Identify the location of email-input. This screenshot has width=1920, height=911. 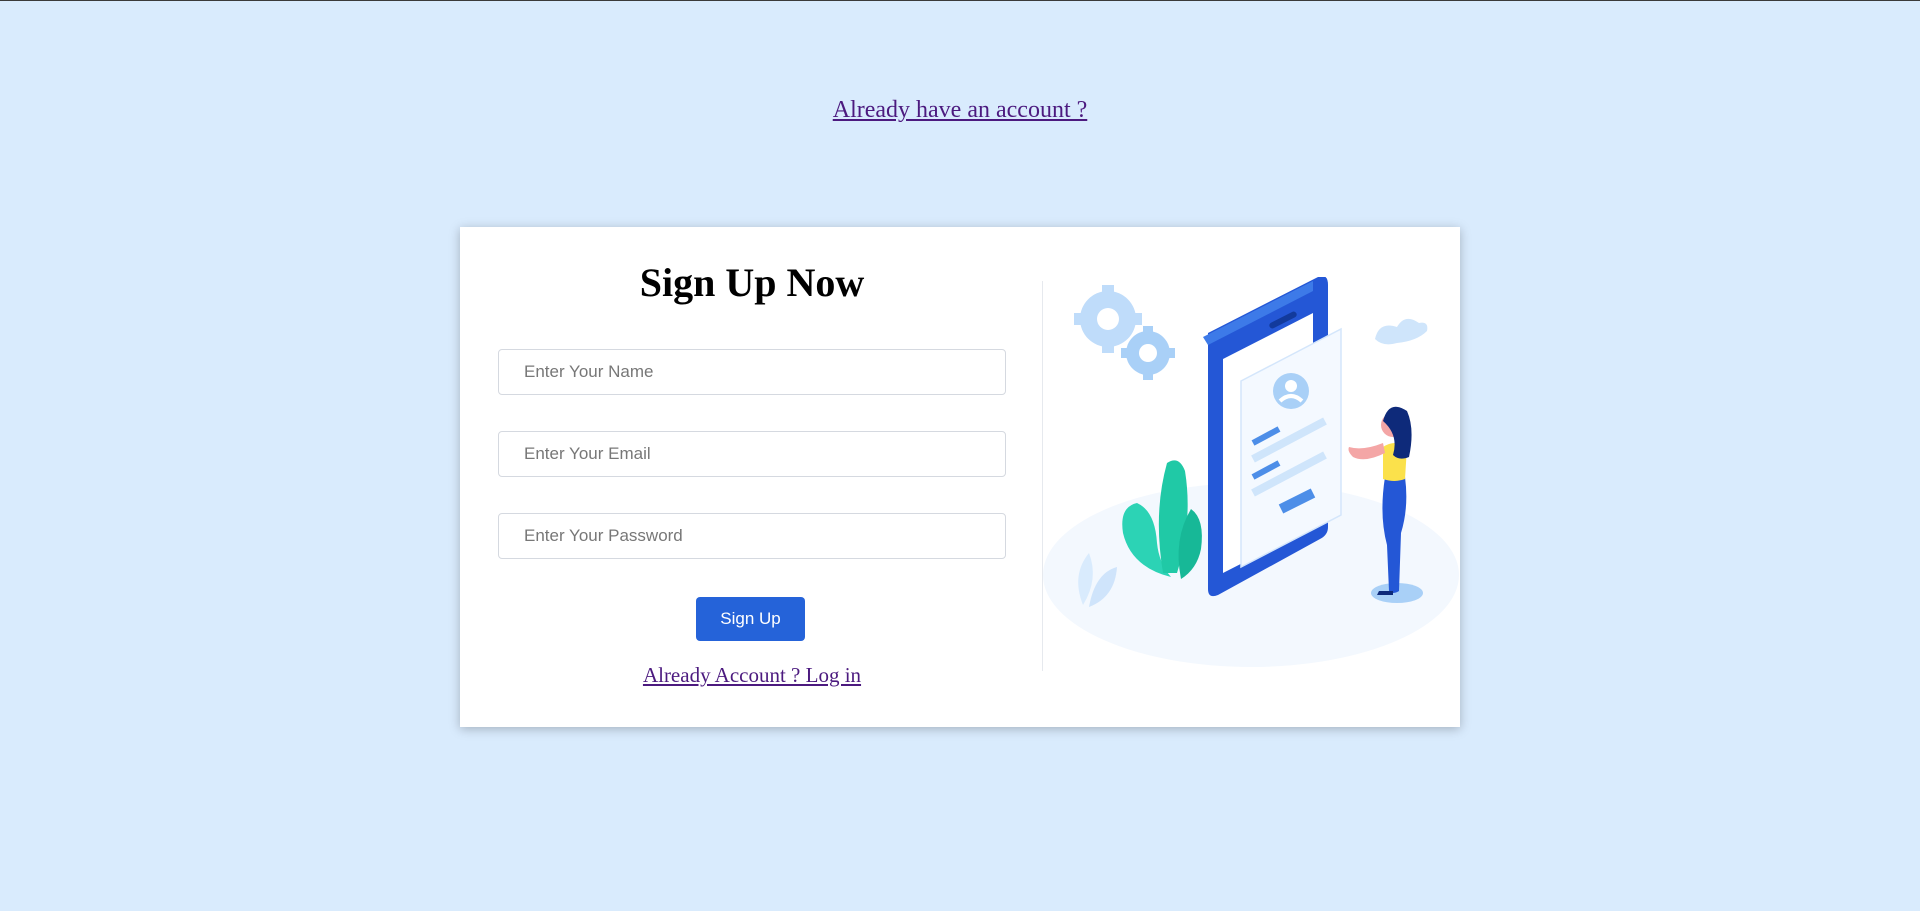
(752, 454).